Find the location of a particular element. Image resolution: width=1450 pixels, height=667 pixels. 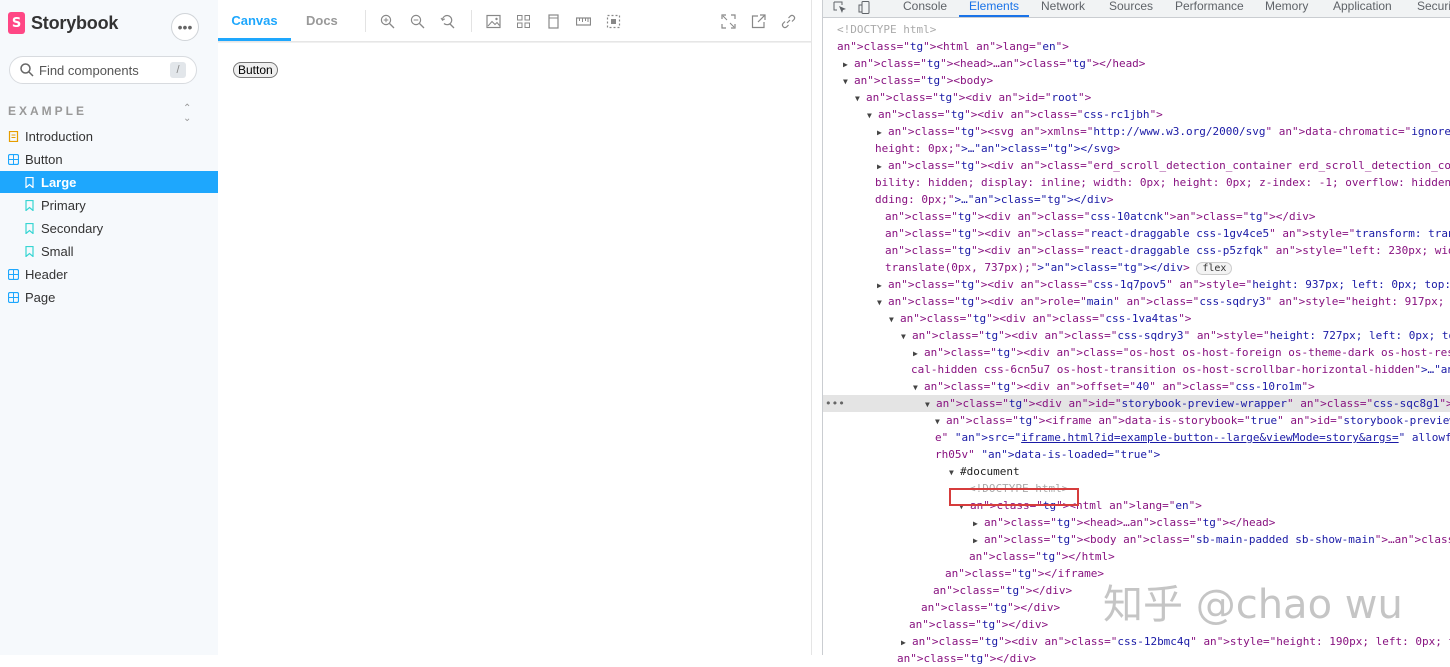

dom-node: height: 0px;">…"an">class="tg"></svg> is located at coordinates (1162, 148).